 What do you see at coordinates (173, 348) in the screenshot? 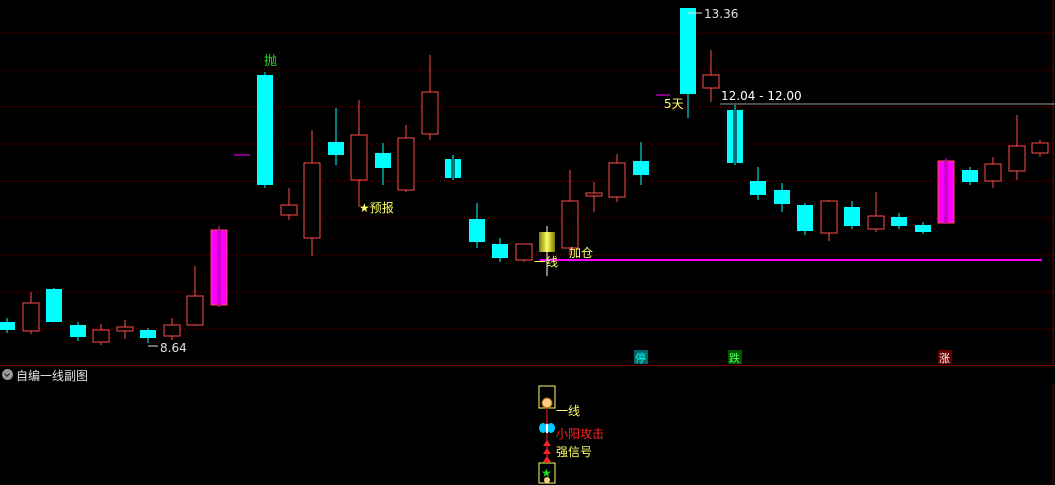
I see `low-price-label: 8.64` at bounding box center [173, 348].